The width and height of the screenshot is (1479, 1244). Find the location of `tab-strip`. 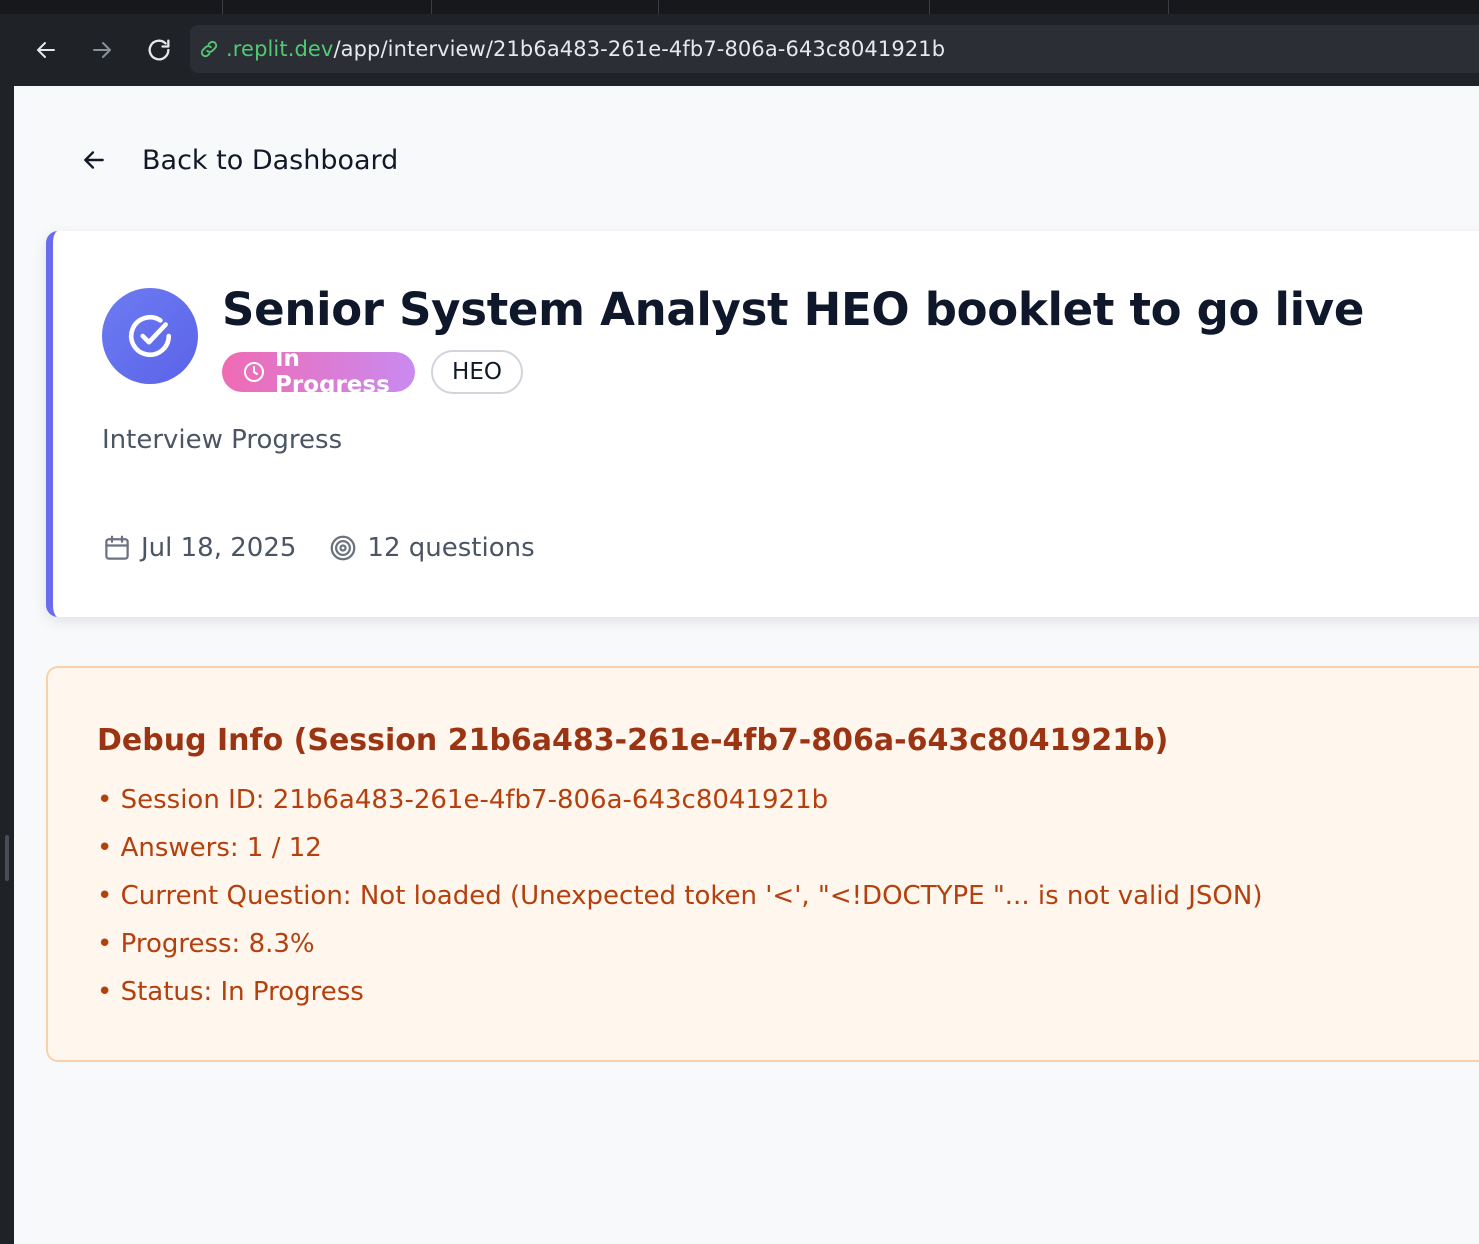

tab-strip is located at coordinates (739, 7).